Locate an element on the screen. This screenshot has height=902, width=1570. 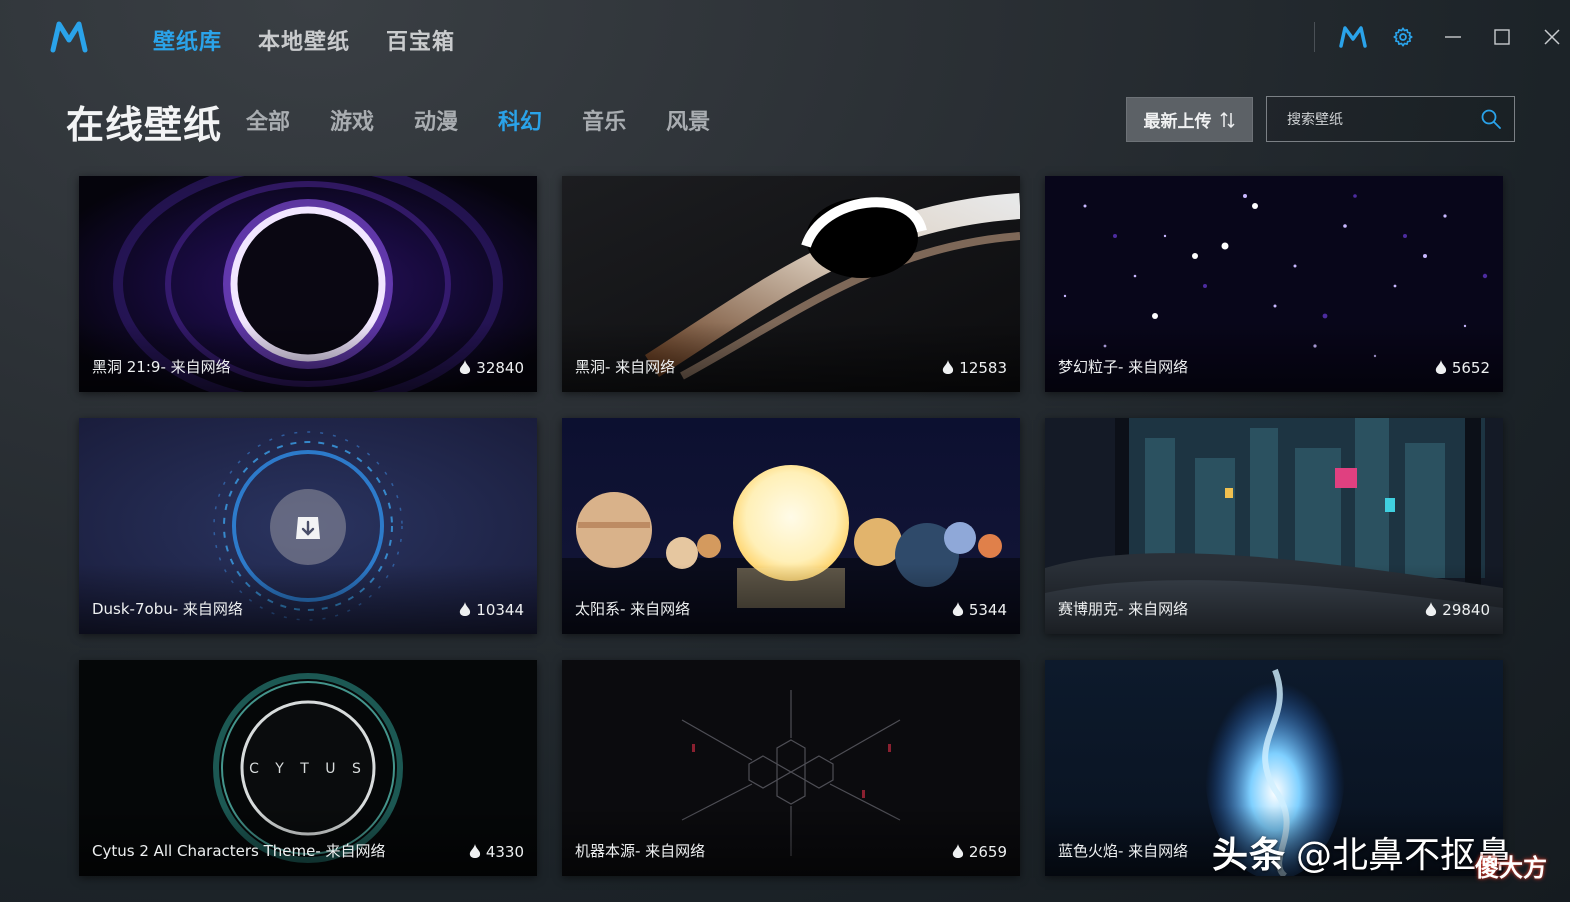
sort-button: 最新上传 is located at coordinates (1189, 119).